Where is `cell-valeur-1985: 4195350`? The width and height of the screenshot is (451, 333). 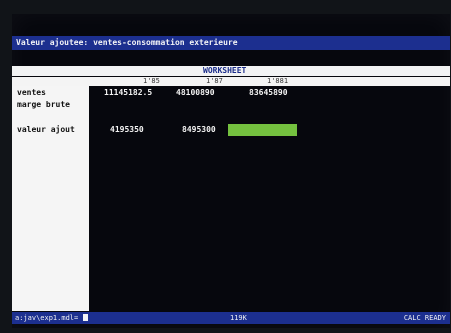 cell-valeur-1985: 4195350 is located at coordinates (127, 130).